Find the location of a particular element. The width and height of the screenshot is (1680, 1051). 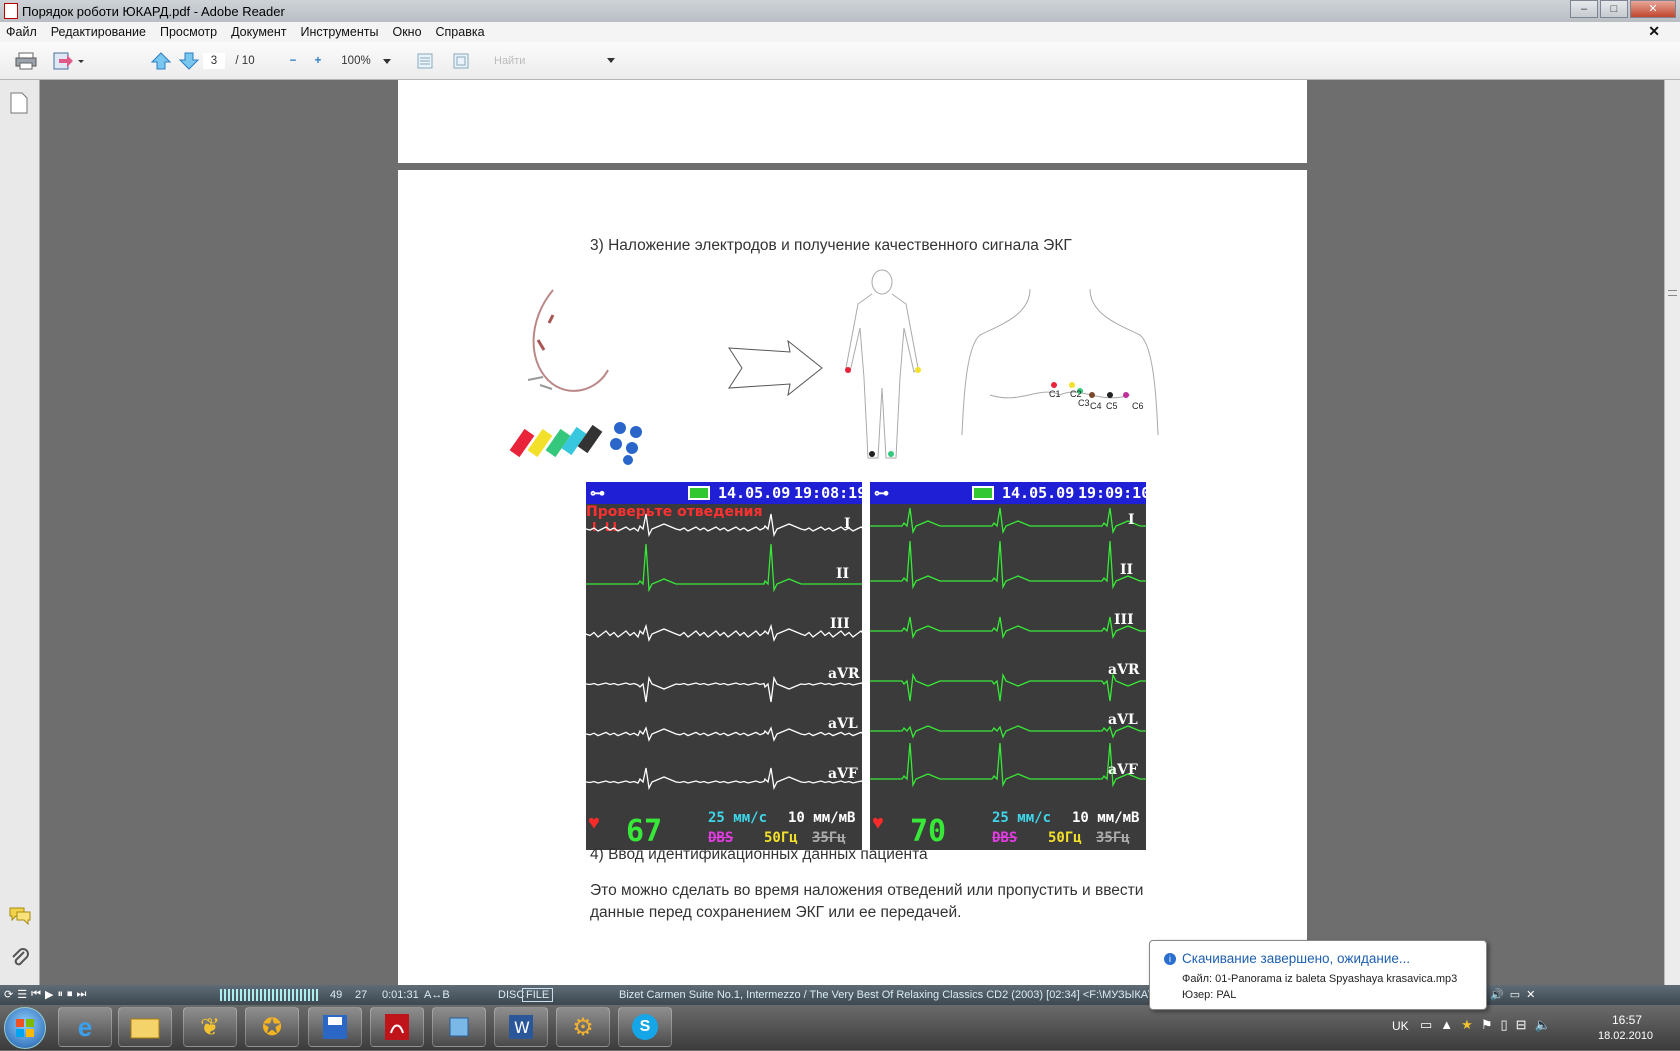

messenger-app-icon: ✪ is located at coordinates (272, 1027).